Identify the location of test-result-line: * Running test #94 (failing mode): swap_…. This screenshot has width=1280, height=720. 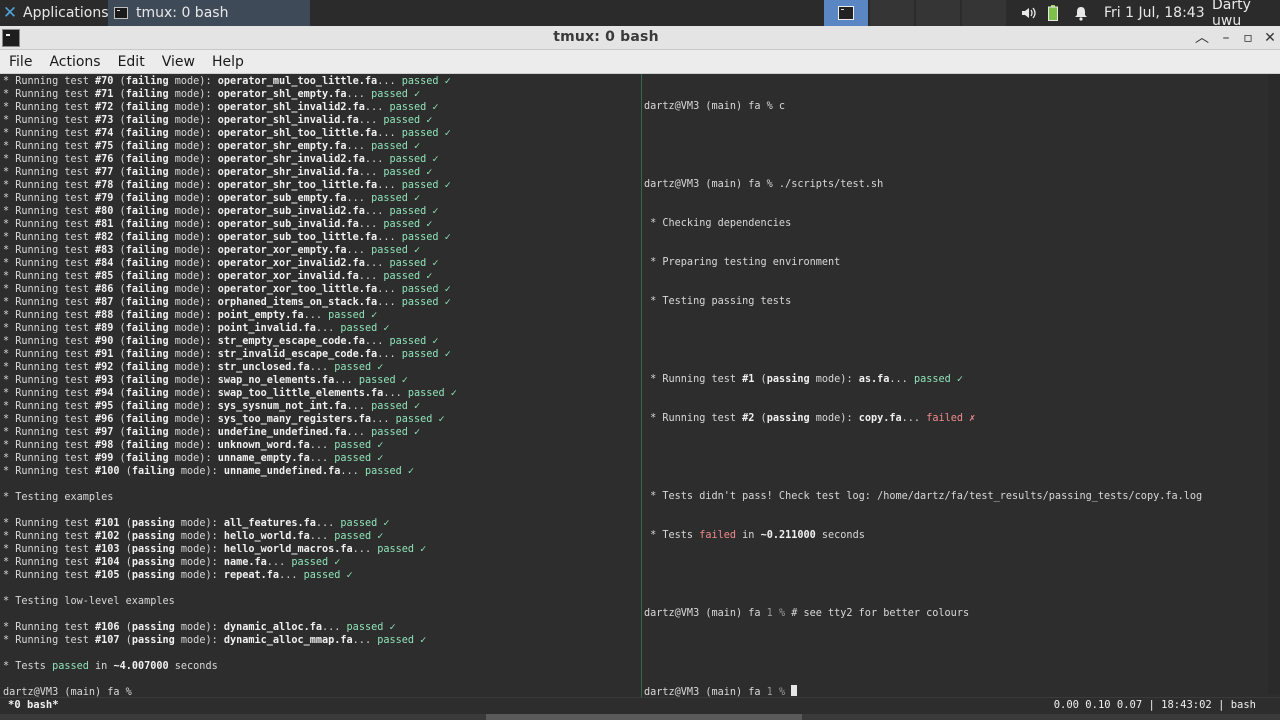
(230, 393).